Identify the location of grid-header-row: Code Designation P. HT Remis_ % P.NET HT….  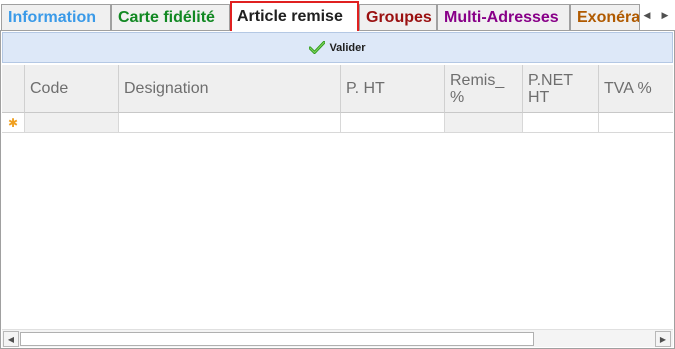
(337, 89).